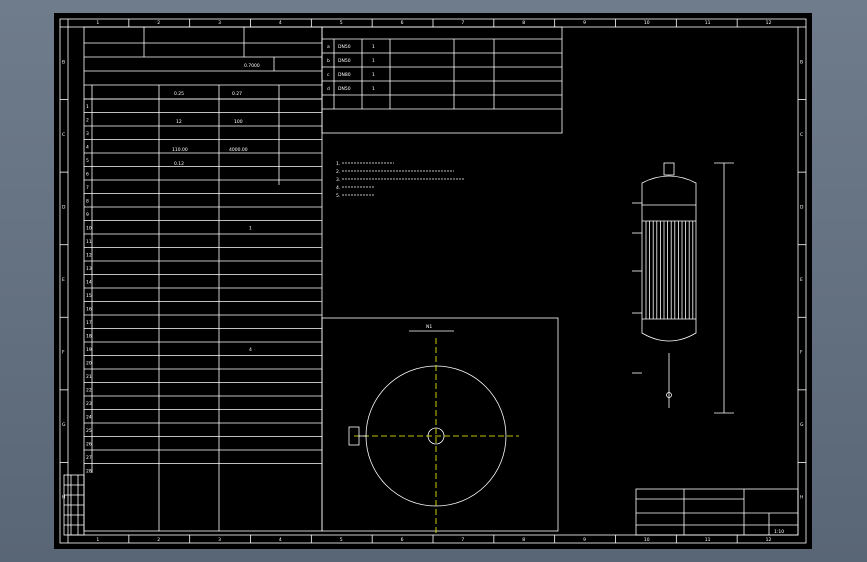 This screenshot has height=562, width=867. I want to click on top-view-title: N1, so click(429, 327).